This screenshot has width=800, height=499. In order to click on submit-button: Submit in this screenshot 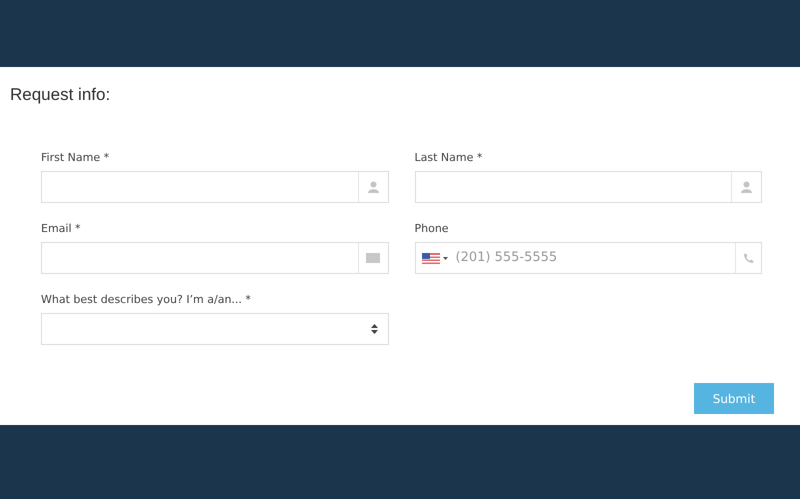, I will do `click(734, 398)`.